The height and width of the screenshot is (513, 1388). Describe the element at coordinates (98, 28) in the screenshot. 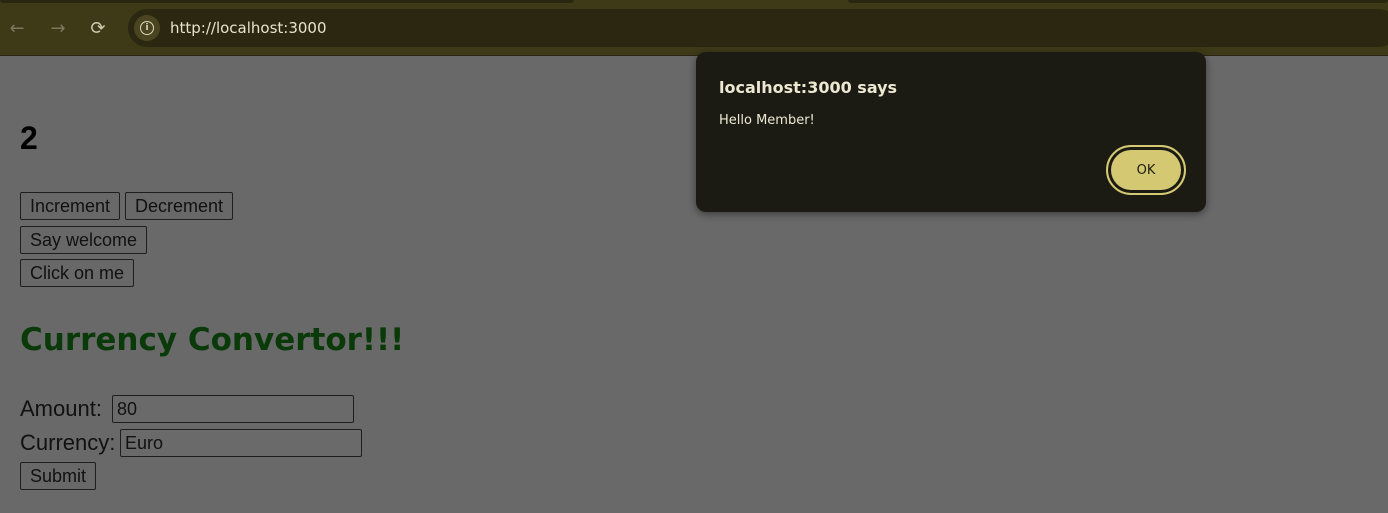

I see `reload-icon: ⟳` at that location.